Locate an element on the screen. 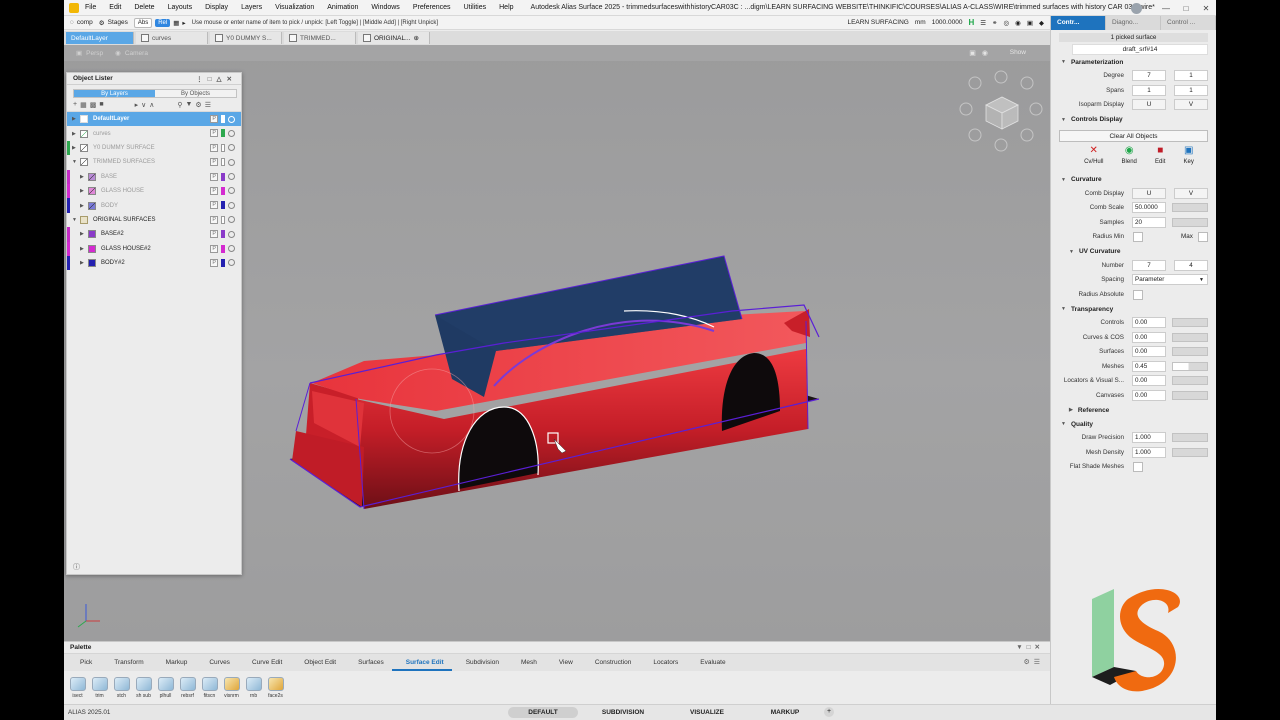 This screenshot has height=720, width=1280. expand-icon: ∨ is located at coordinates (143, 105).